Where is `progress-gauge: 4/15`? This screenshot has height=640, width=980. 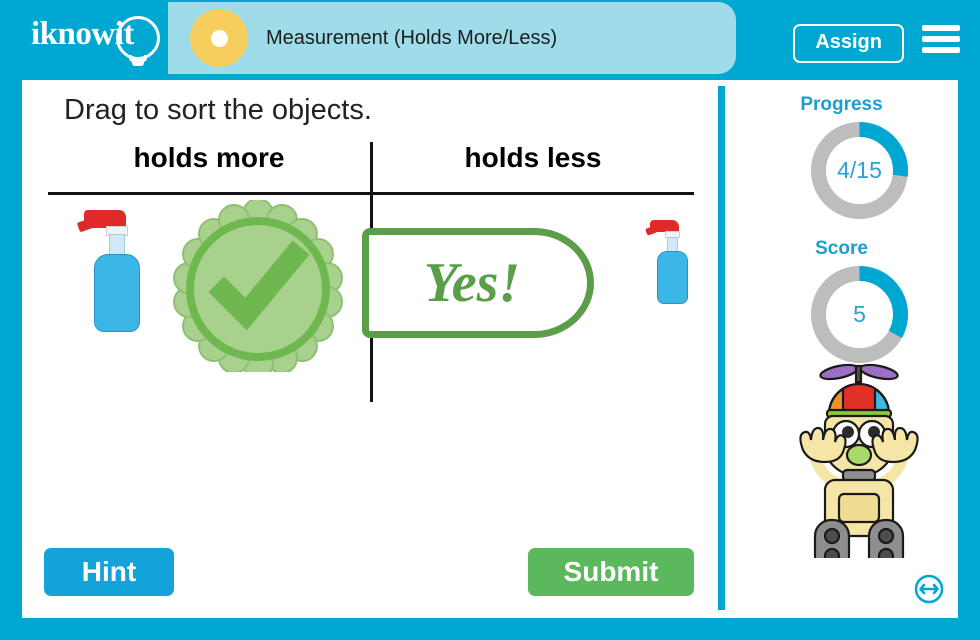
progress-gauge: 4/15 is located at coordinates (859, 170).